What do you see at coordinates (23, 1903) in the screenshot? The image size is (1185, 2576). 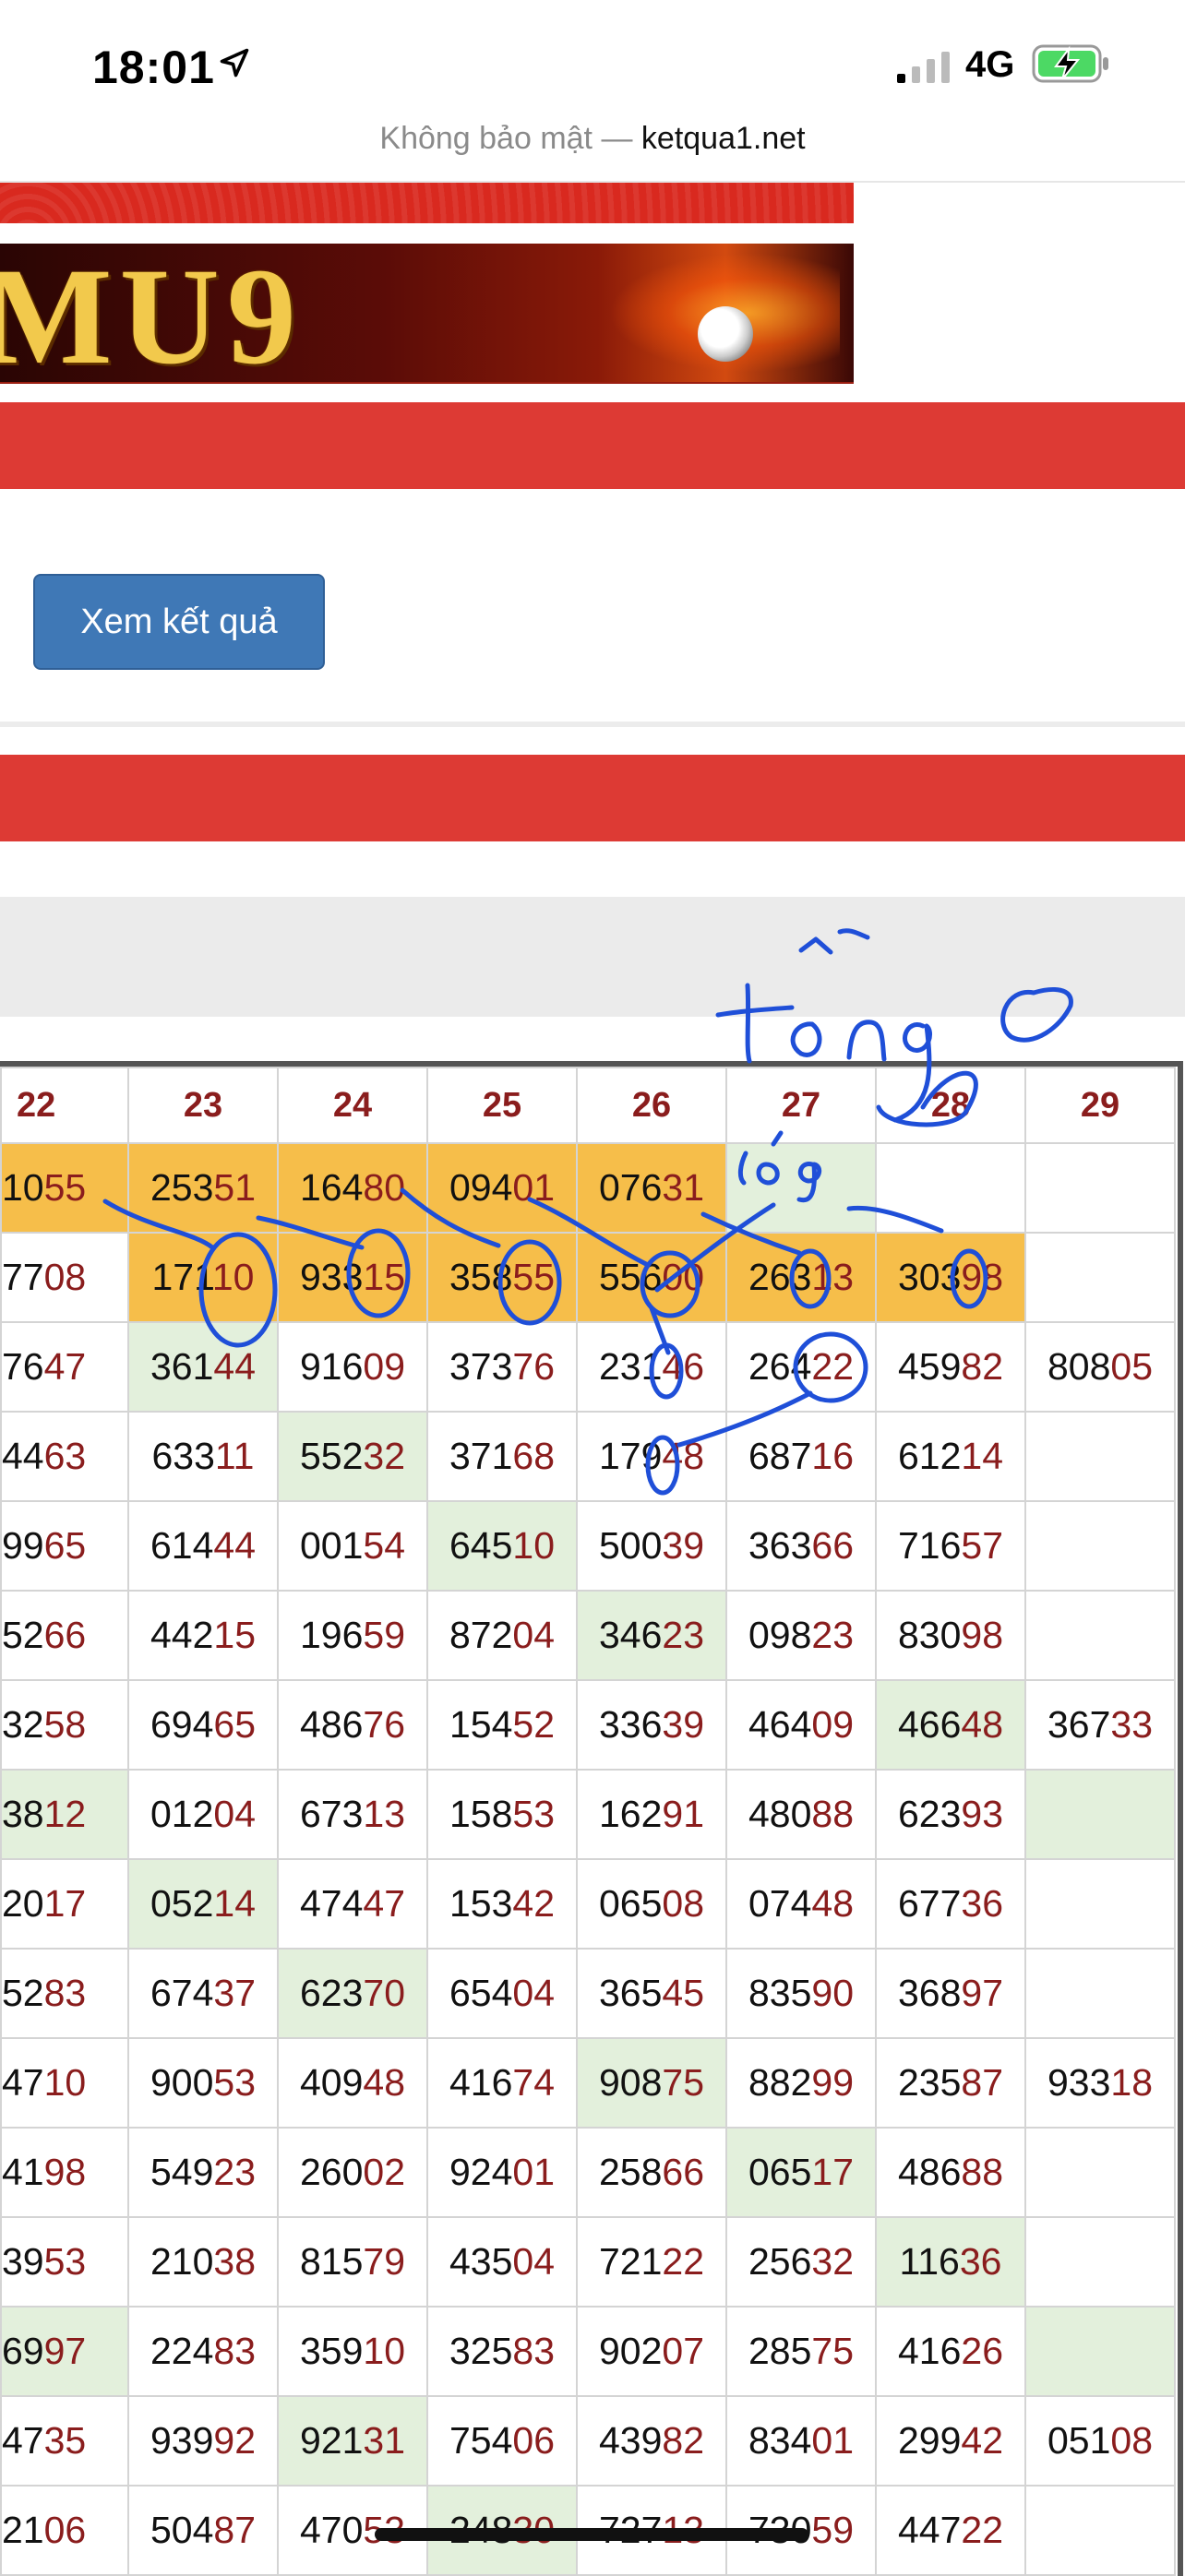 I see `number-prefix: 20` at bounding box center [23, 1903].